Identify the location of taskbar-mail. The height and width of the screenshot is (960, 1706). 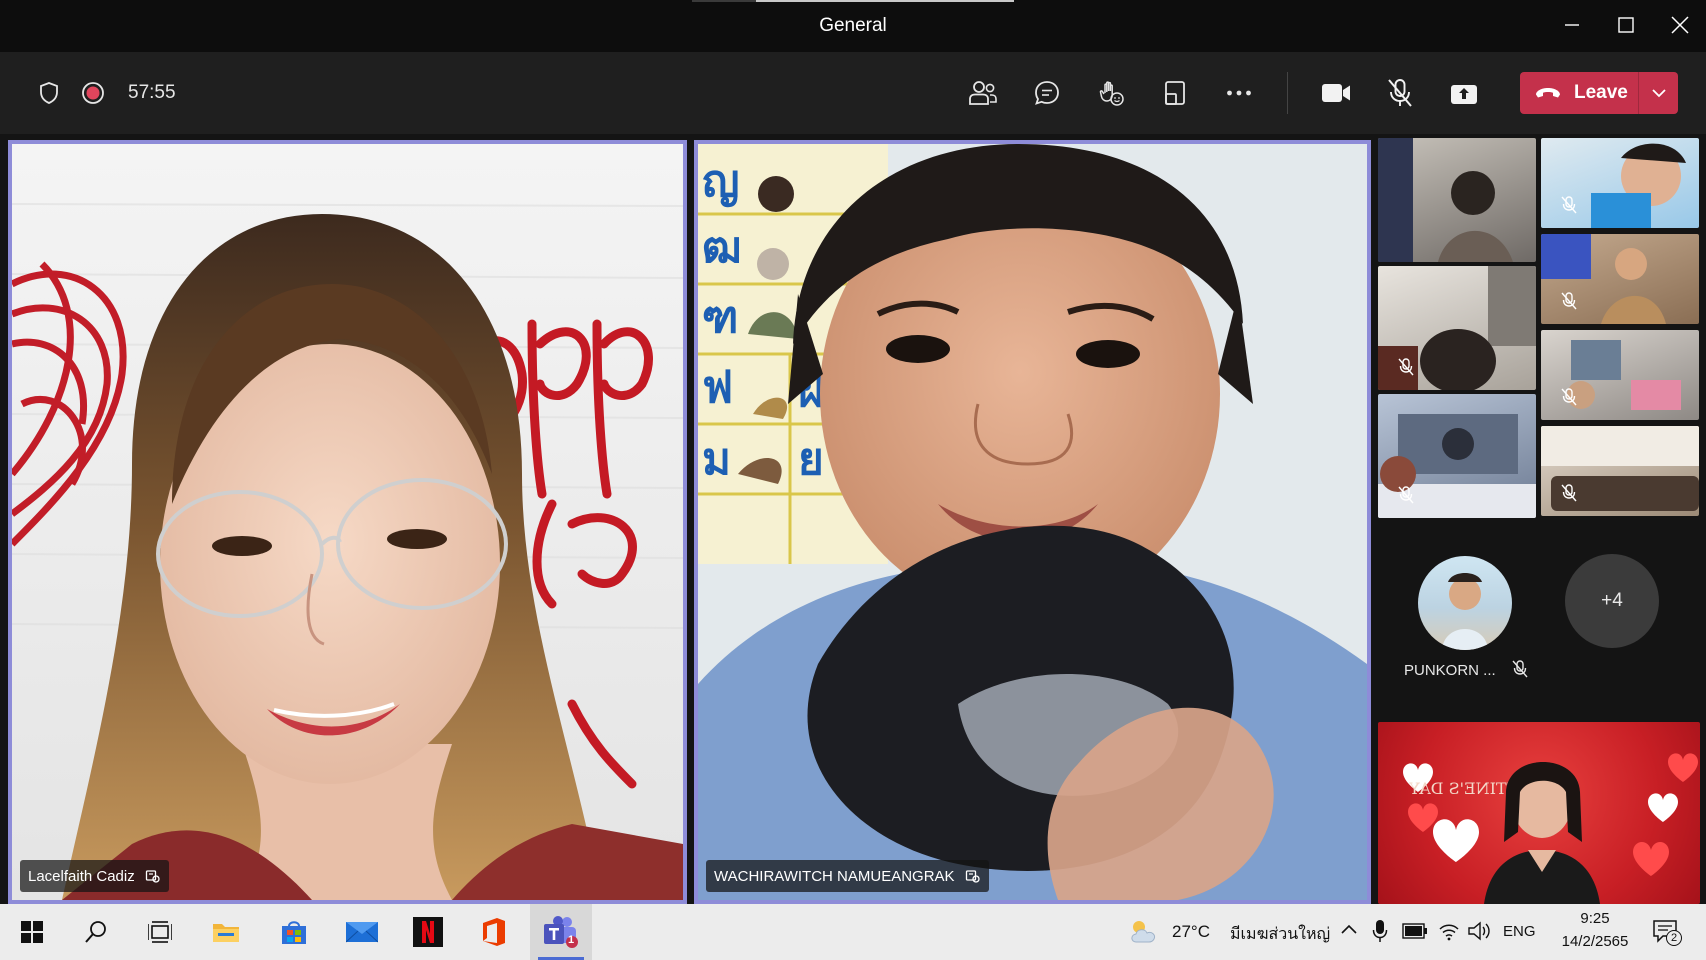
(362, 932).